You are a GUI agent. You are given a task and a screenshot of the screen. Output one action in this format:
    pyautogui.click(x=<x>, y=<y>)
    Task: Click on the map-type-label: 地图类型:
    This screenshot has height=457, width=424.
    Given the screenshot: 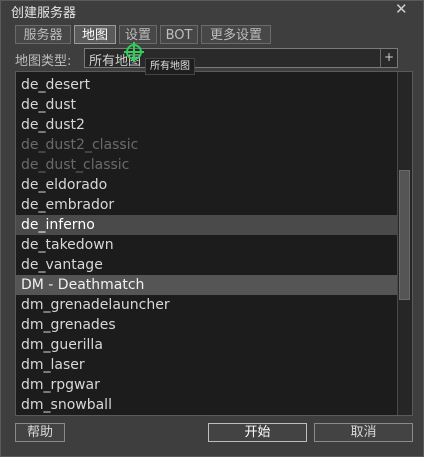 What is the action you would take?
    pyautogui.click(x=43, y=61)
    